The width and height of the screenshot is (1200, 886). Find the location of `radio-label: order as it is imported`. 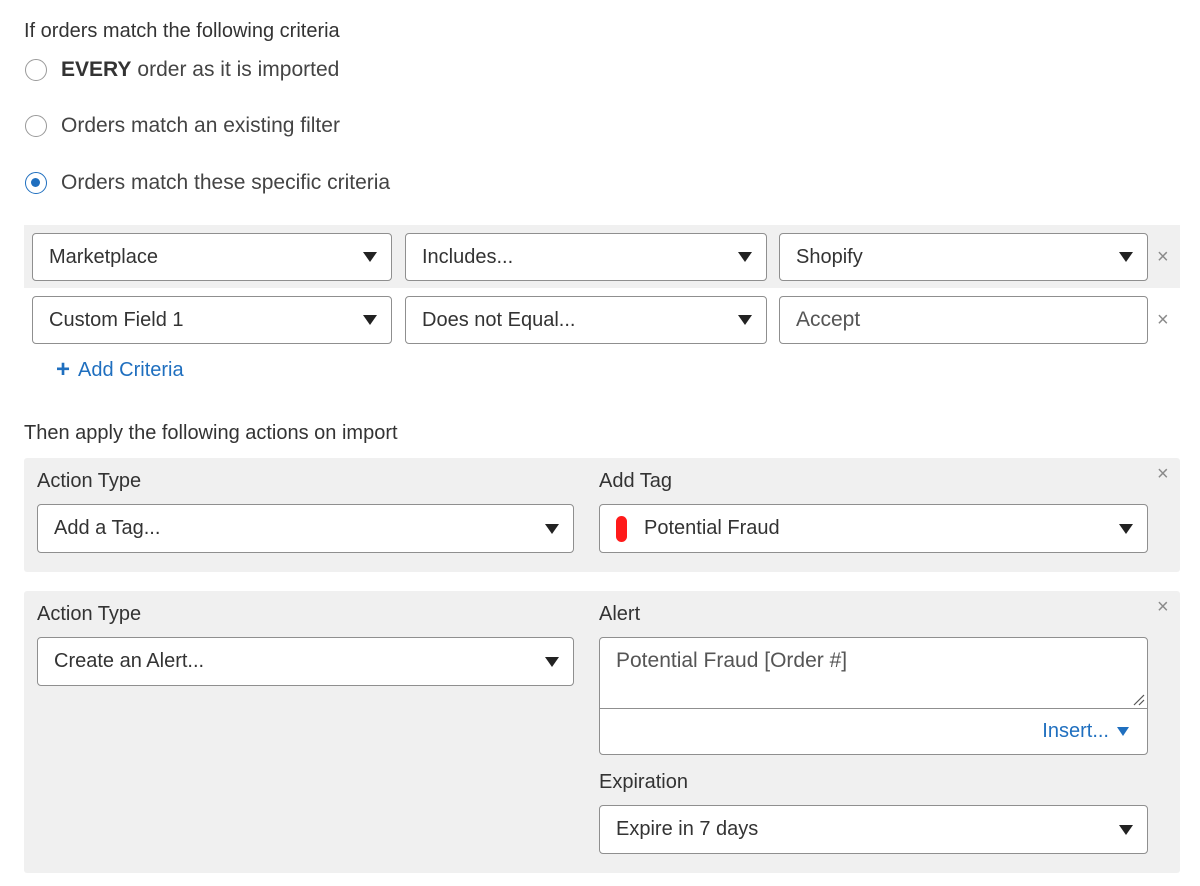

radio-label: order as it is imported is located at coordinates (238, 69).